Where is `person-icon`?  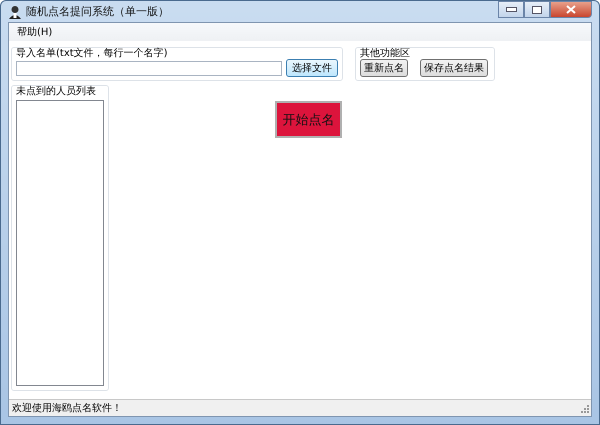 person-icon is located at coordinates (15, 11).